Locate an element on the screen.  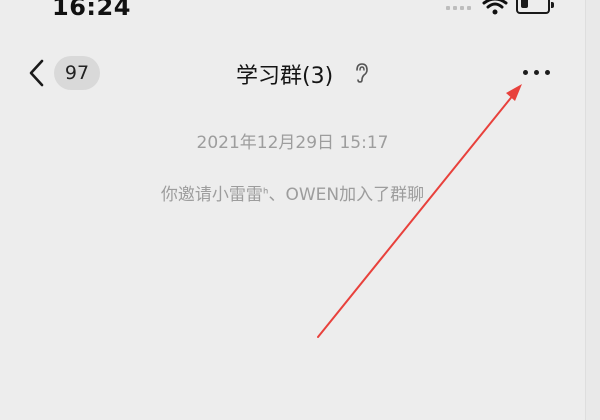
chat-title-area: 学习群(3) is located at coordinates (310, 74).